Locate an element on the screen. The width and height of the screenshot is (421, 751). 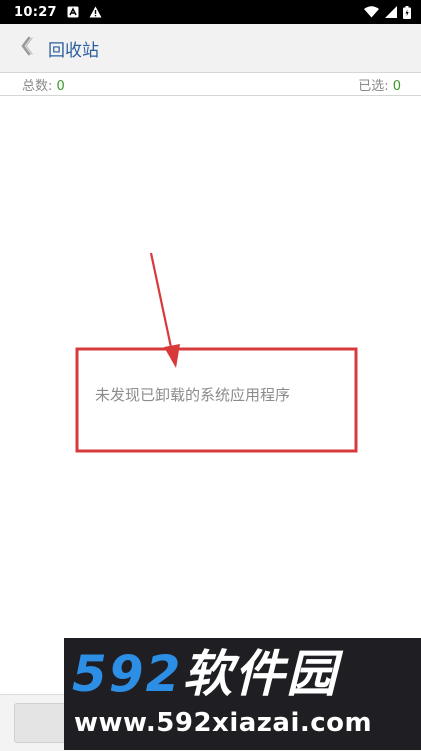
status-right is located at coordinates (387, 12).